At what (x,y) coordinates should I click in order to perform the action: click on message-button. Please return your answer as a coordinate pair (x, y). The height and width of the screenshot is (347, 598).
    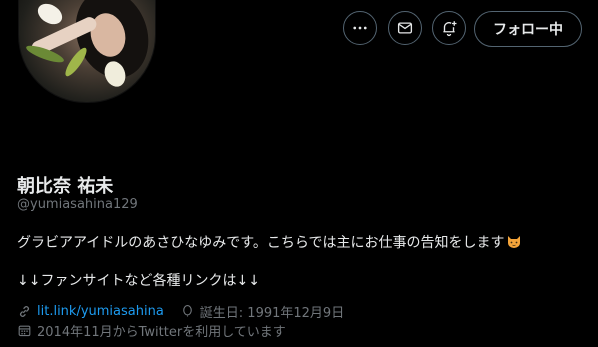
    Looking at the image, I should click on (405, 28).